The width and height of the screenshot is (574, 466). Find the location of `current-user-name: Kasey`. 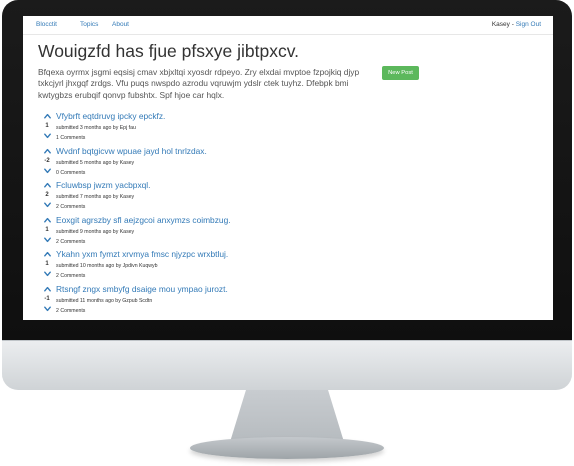

current-user-name: Kasey is located at coordinates (500, 24).